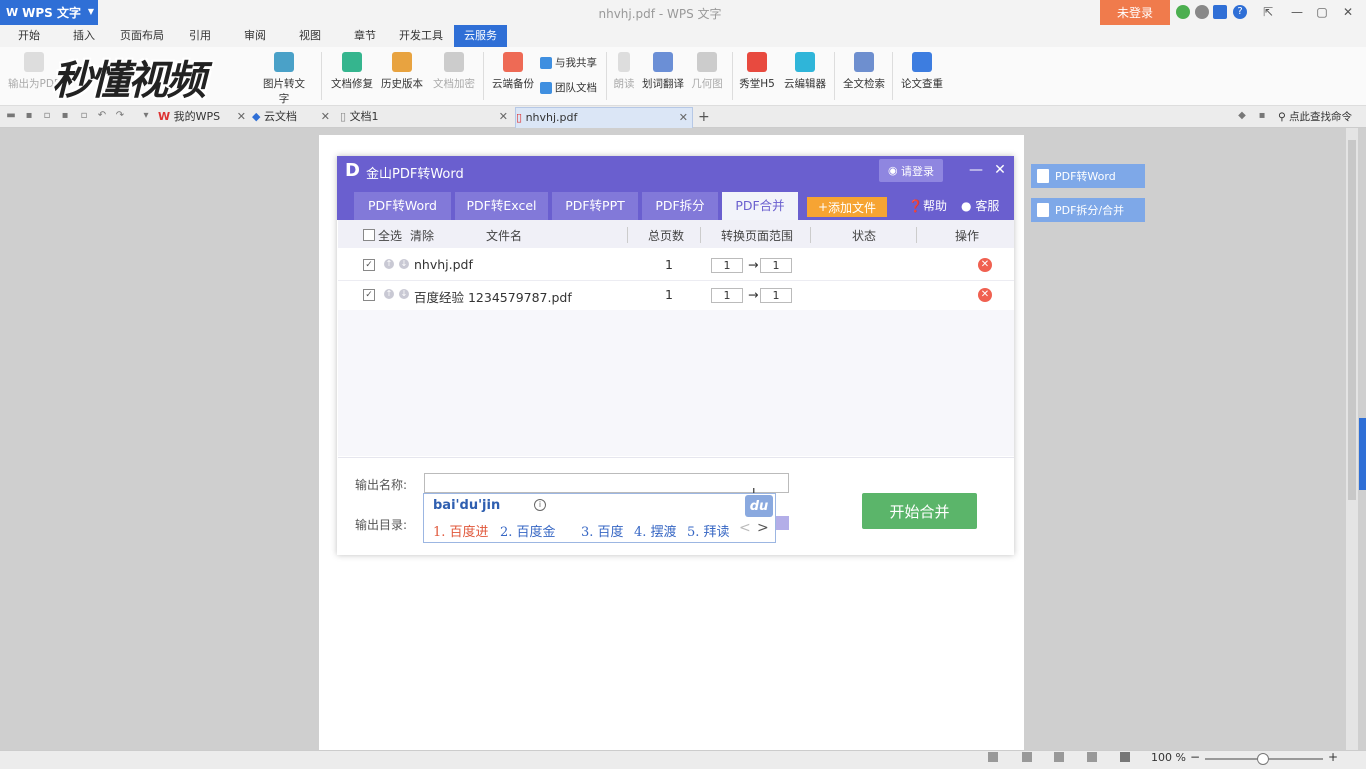  What do you see at coordinates (284, 79) in the screenshot?
I see `image-to-text-button: 图片转文字` at bounding box center [284, 79].